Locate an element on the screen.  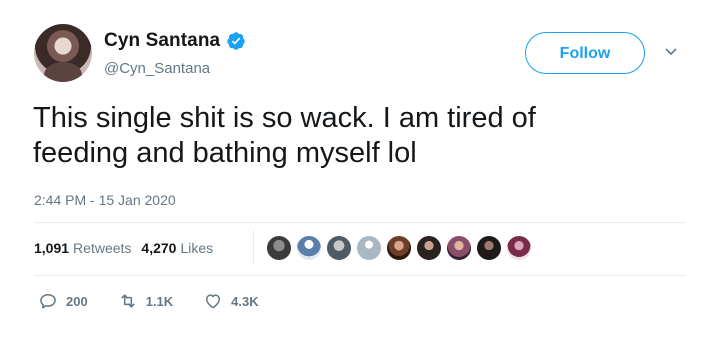
display-name: Cyn Santana is located at coordinates (162, 41).